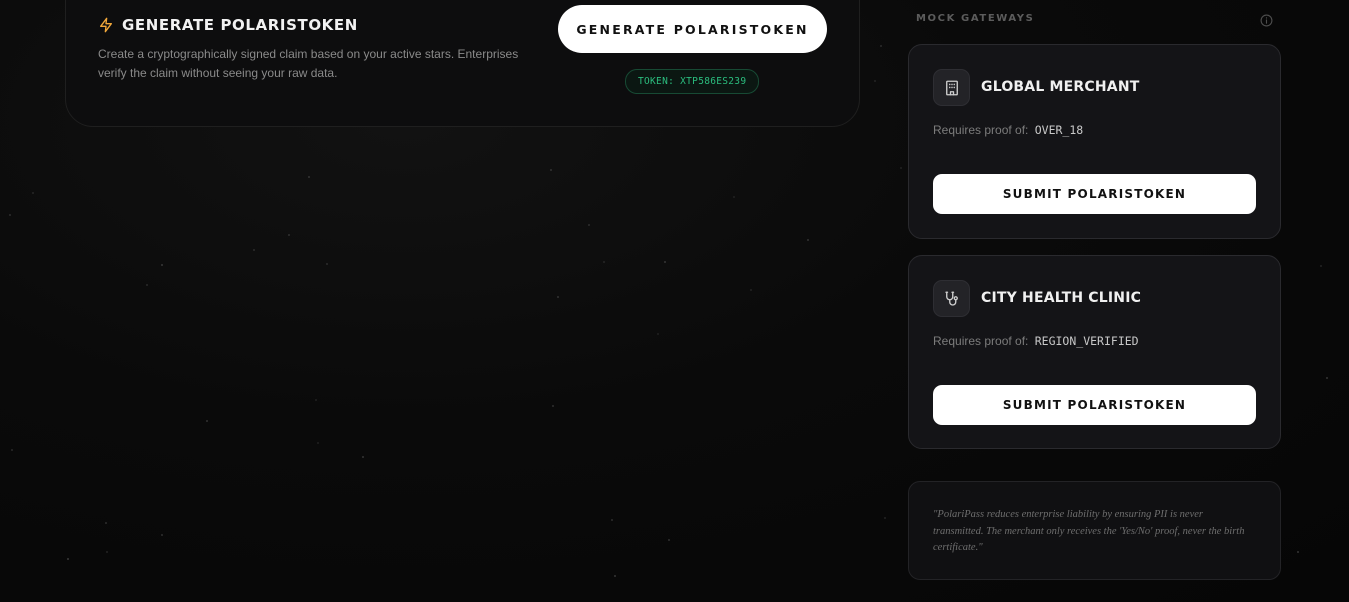 The width and height of the screenshot is (1349, 602). I want to click on lightning-icon, so click(106, 25).